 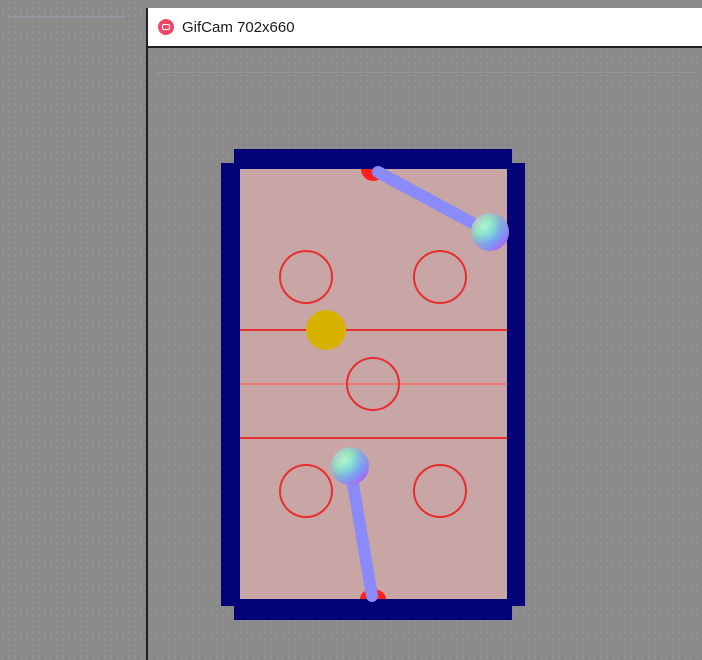 What do you see at coordinates (373, 609) in the screenshot?
I see `table-border-bottom` at bounding box center [373, 609].